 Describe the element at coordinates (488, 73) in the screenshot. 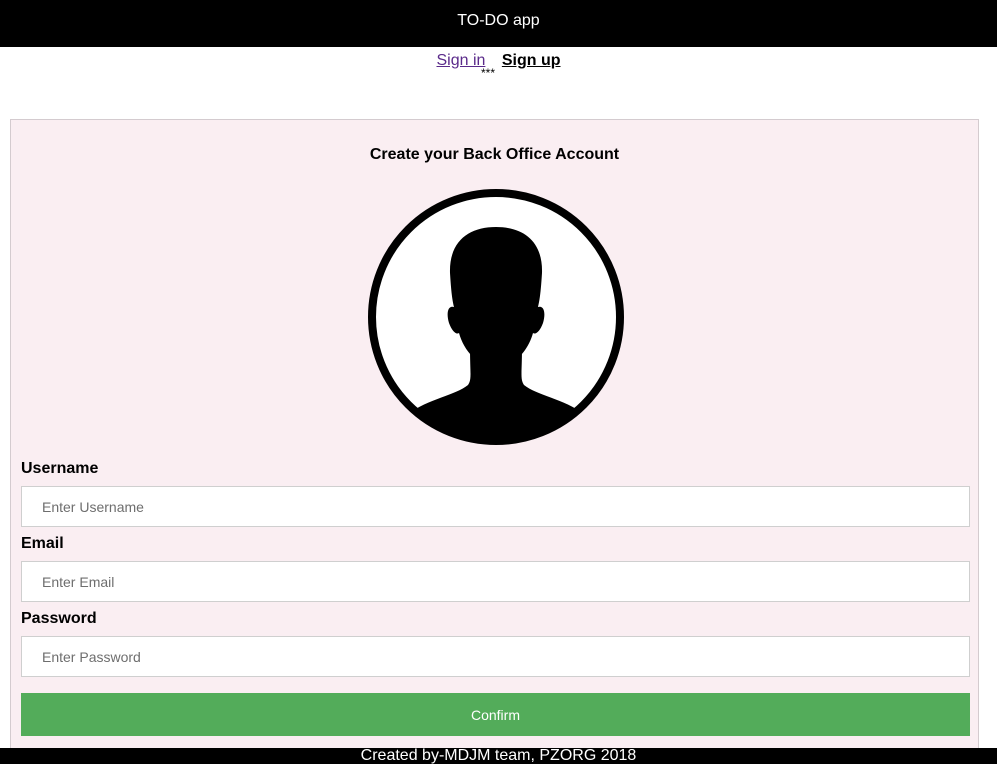

I see `active-tab-marker: ***` at that location.